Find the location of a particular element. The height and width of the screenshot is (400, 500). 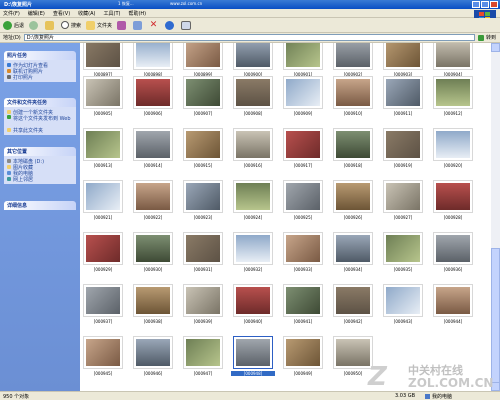

close-button is located at coordinates (494, 4).